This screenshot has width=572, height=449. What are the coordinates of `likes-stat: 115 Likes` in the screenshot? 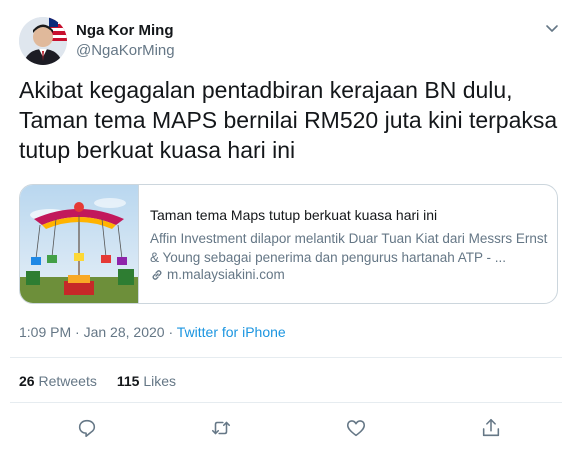 It's located at (146, 381).